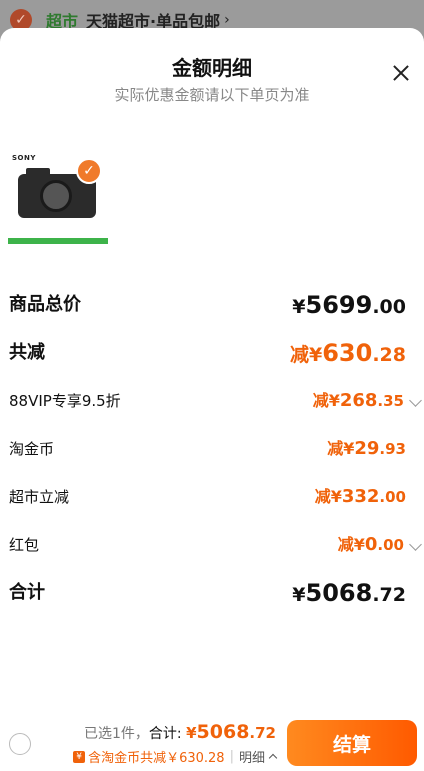 The height and width of the screenshot is (771, 424). I want to click on checkout-discount-line: ¥ 含淘金币共减￥630.28 | 明细, so click(175, 756).